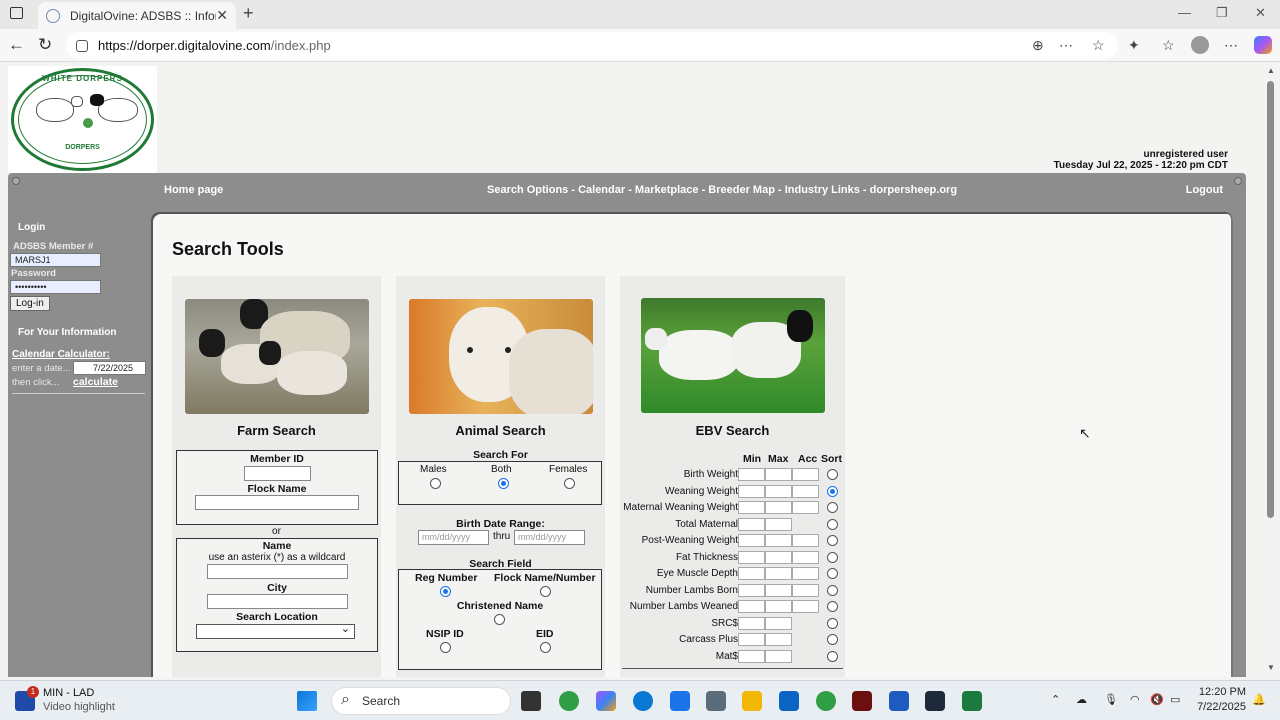 The image size is (1280, 720). Describe the element at coordinates (1260, 13) in the screenshot. I see `close-window-icon: ✕` at that location.